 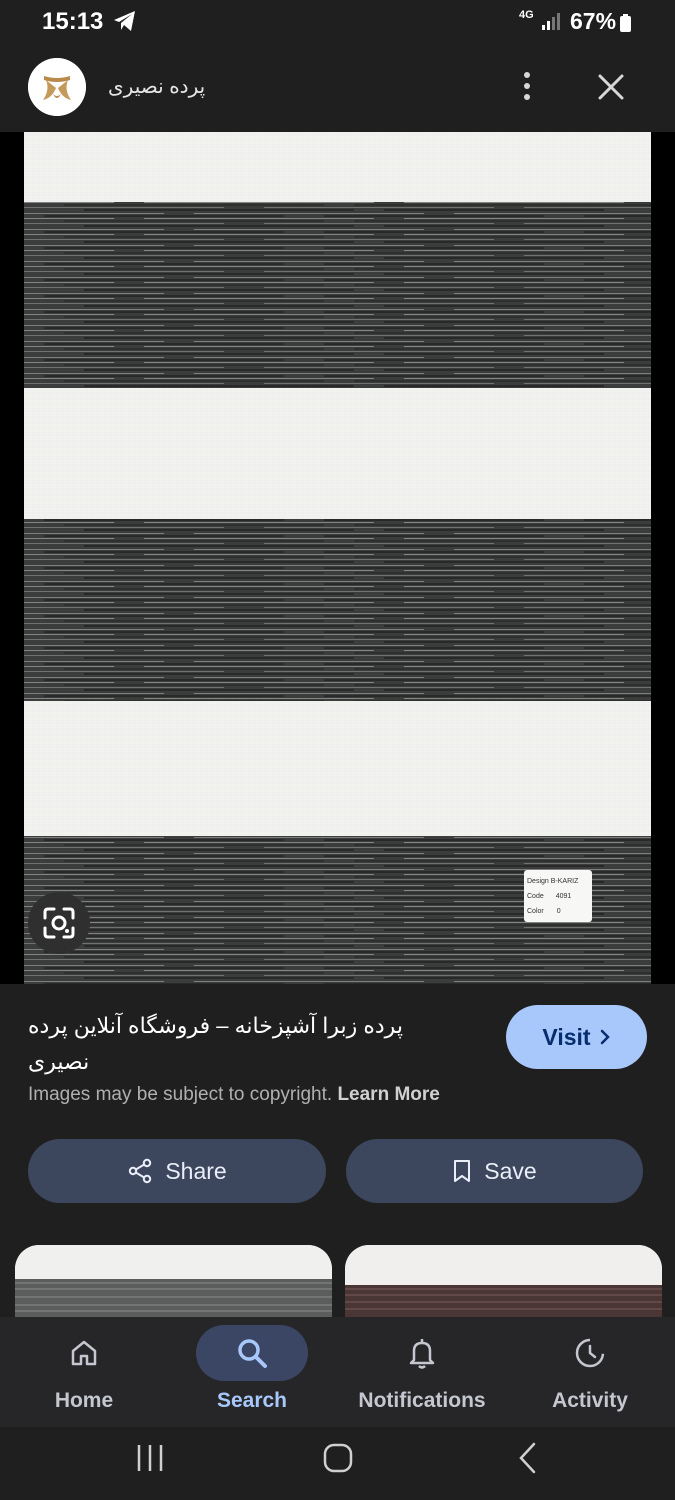 I want to click on top-bar: پرده نصیری, so click(x=337, y=88).